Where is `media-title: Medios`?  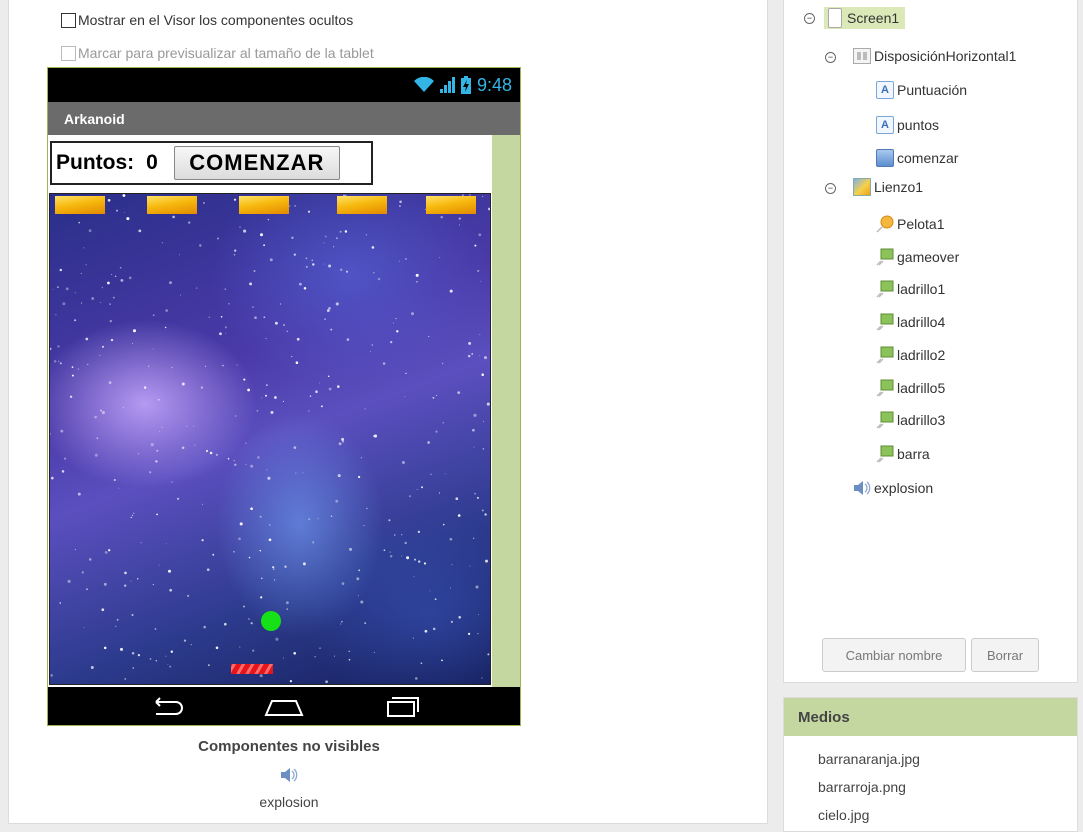
media-title: Medios is located at coordinates (824, 717).